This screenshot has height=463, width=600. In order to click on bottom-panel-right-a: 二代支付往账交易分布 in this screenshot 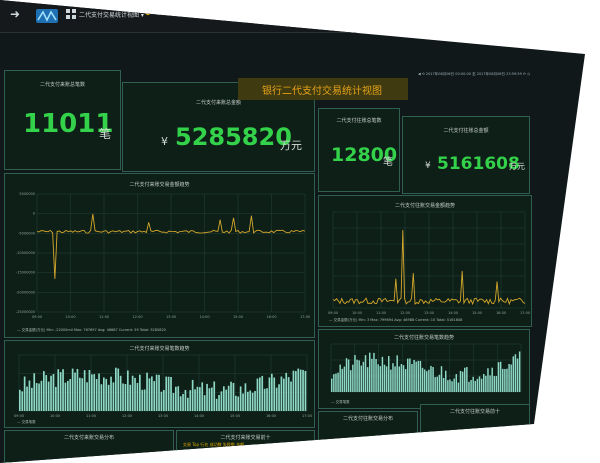, I will do `click(368, 426)`.